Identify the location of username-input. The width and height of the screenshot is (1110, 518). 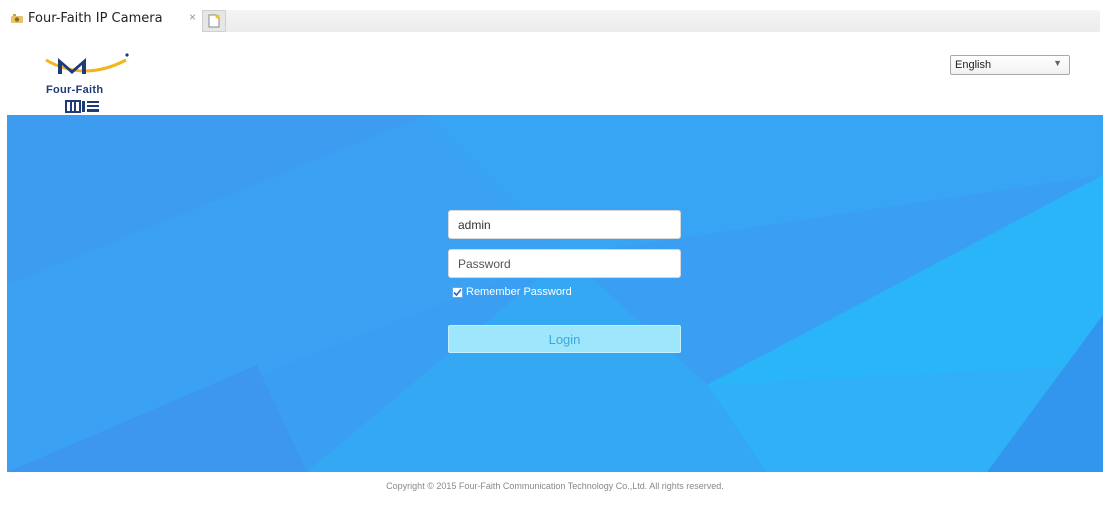
(564, 224).